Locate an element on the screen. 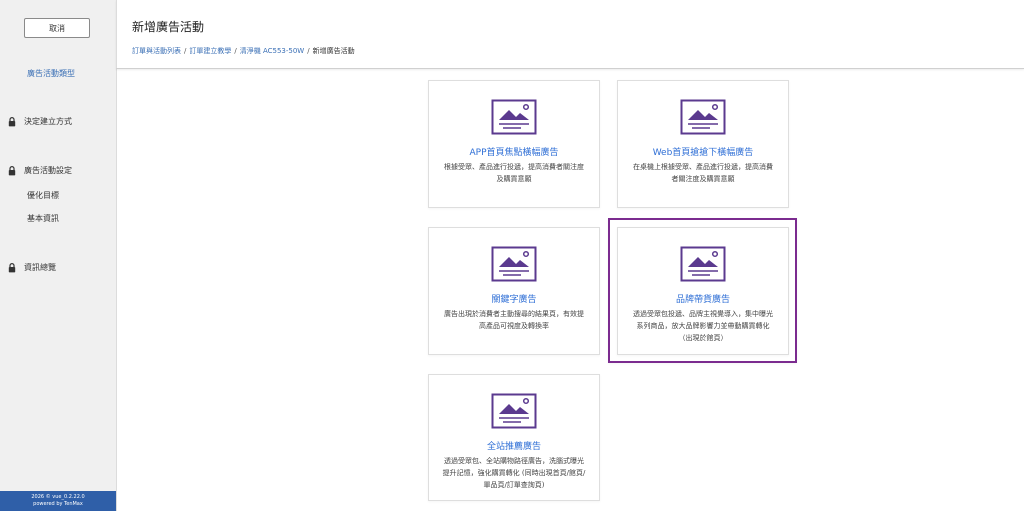 The width and height of the screenshot is (1024, 511). page-title: 新增廣告活動 is located at coordinates (168, 27).